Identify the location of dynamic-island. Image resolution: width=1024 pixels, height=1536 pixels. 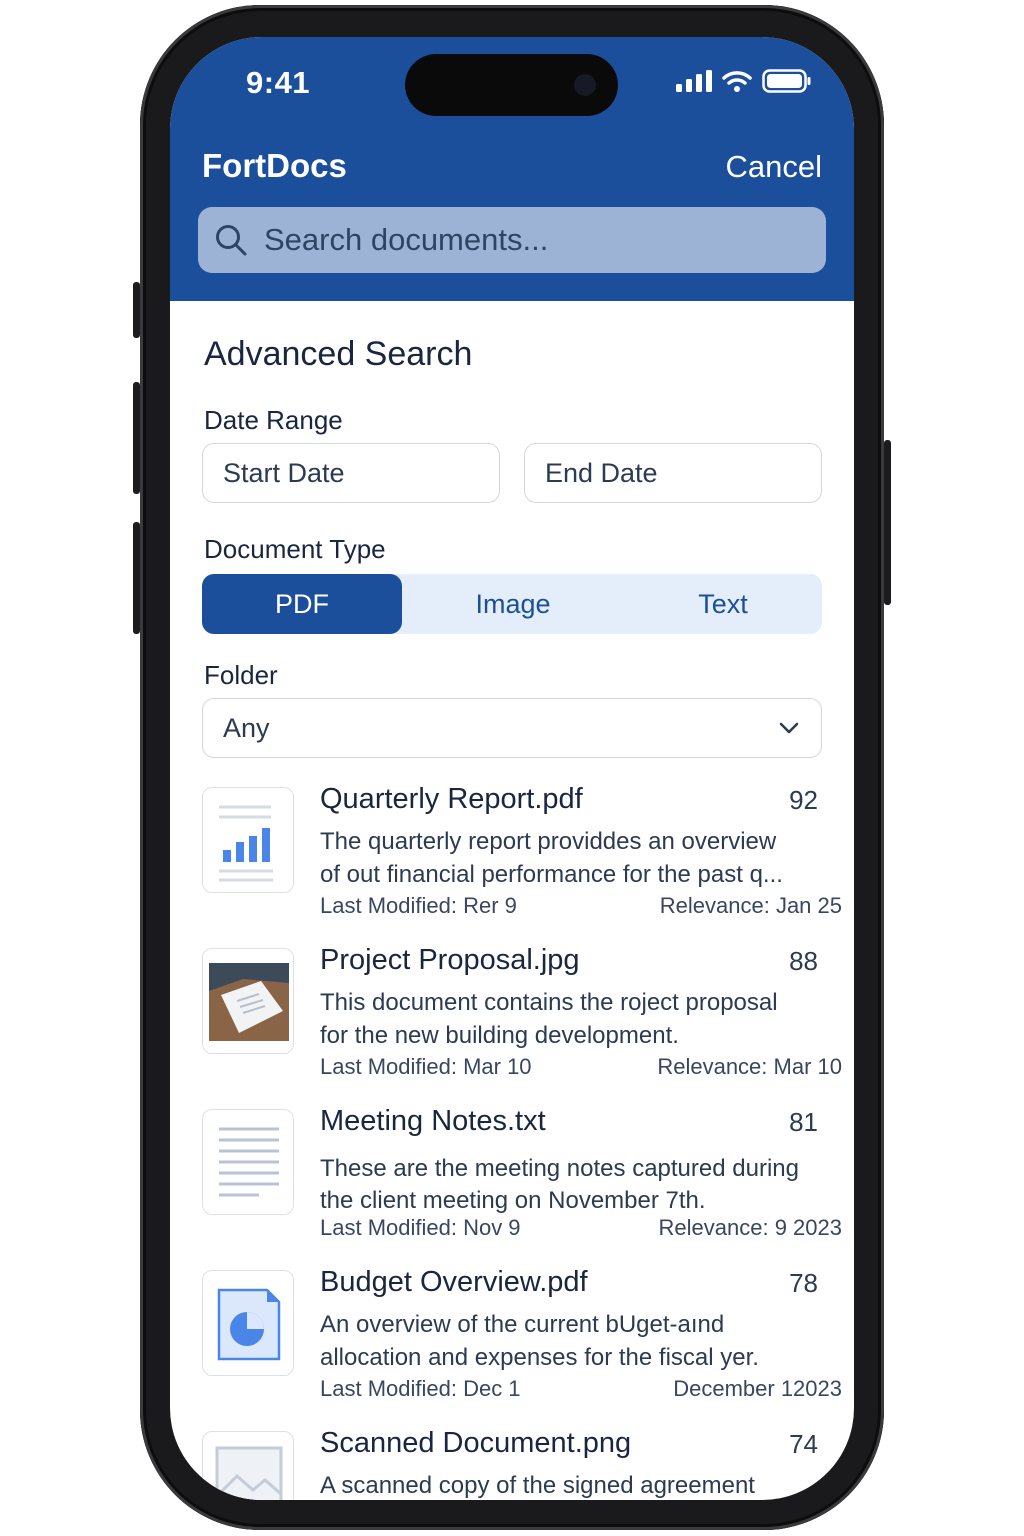
(511, 85).